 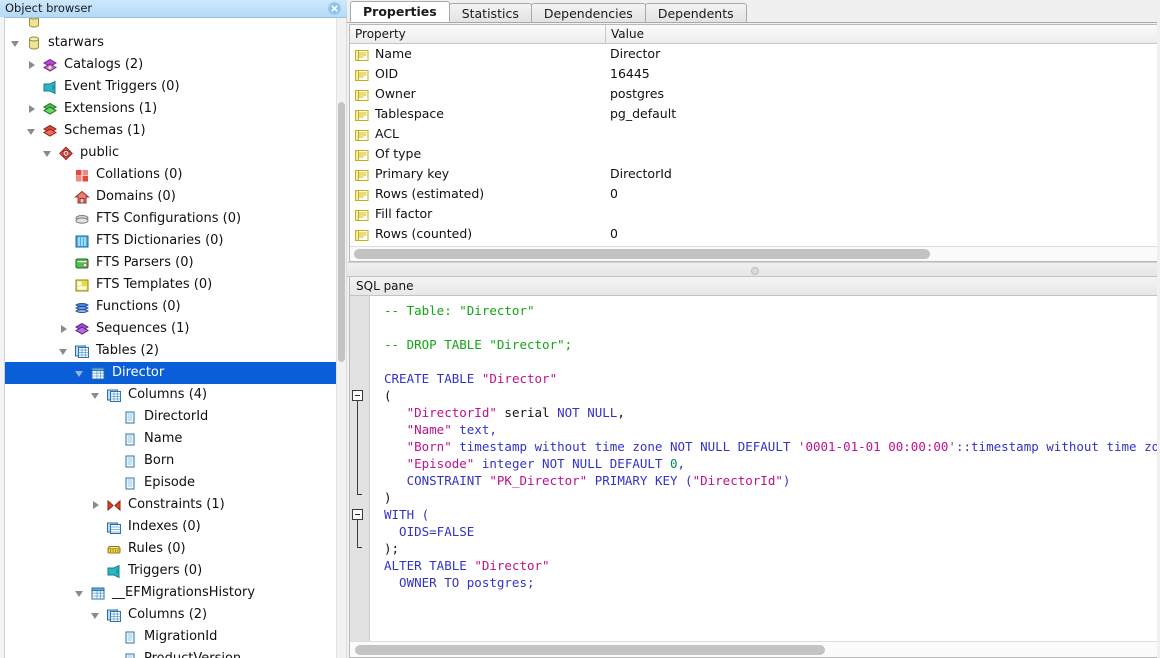 I want to click on tab-dependencies: Dependencies, so click(x=588, y=12).